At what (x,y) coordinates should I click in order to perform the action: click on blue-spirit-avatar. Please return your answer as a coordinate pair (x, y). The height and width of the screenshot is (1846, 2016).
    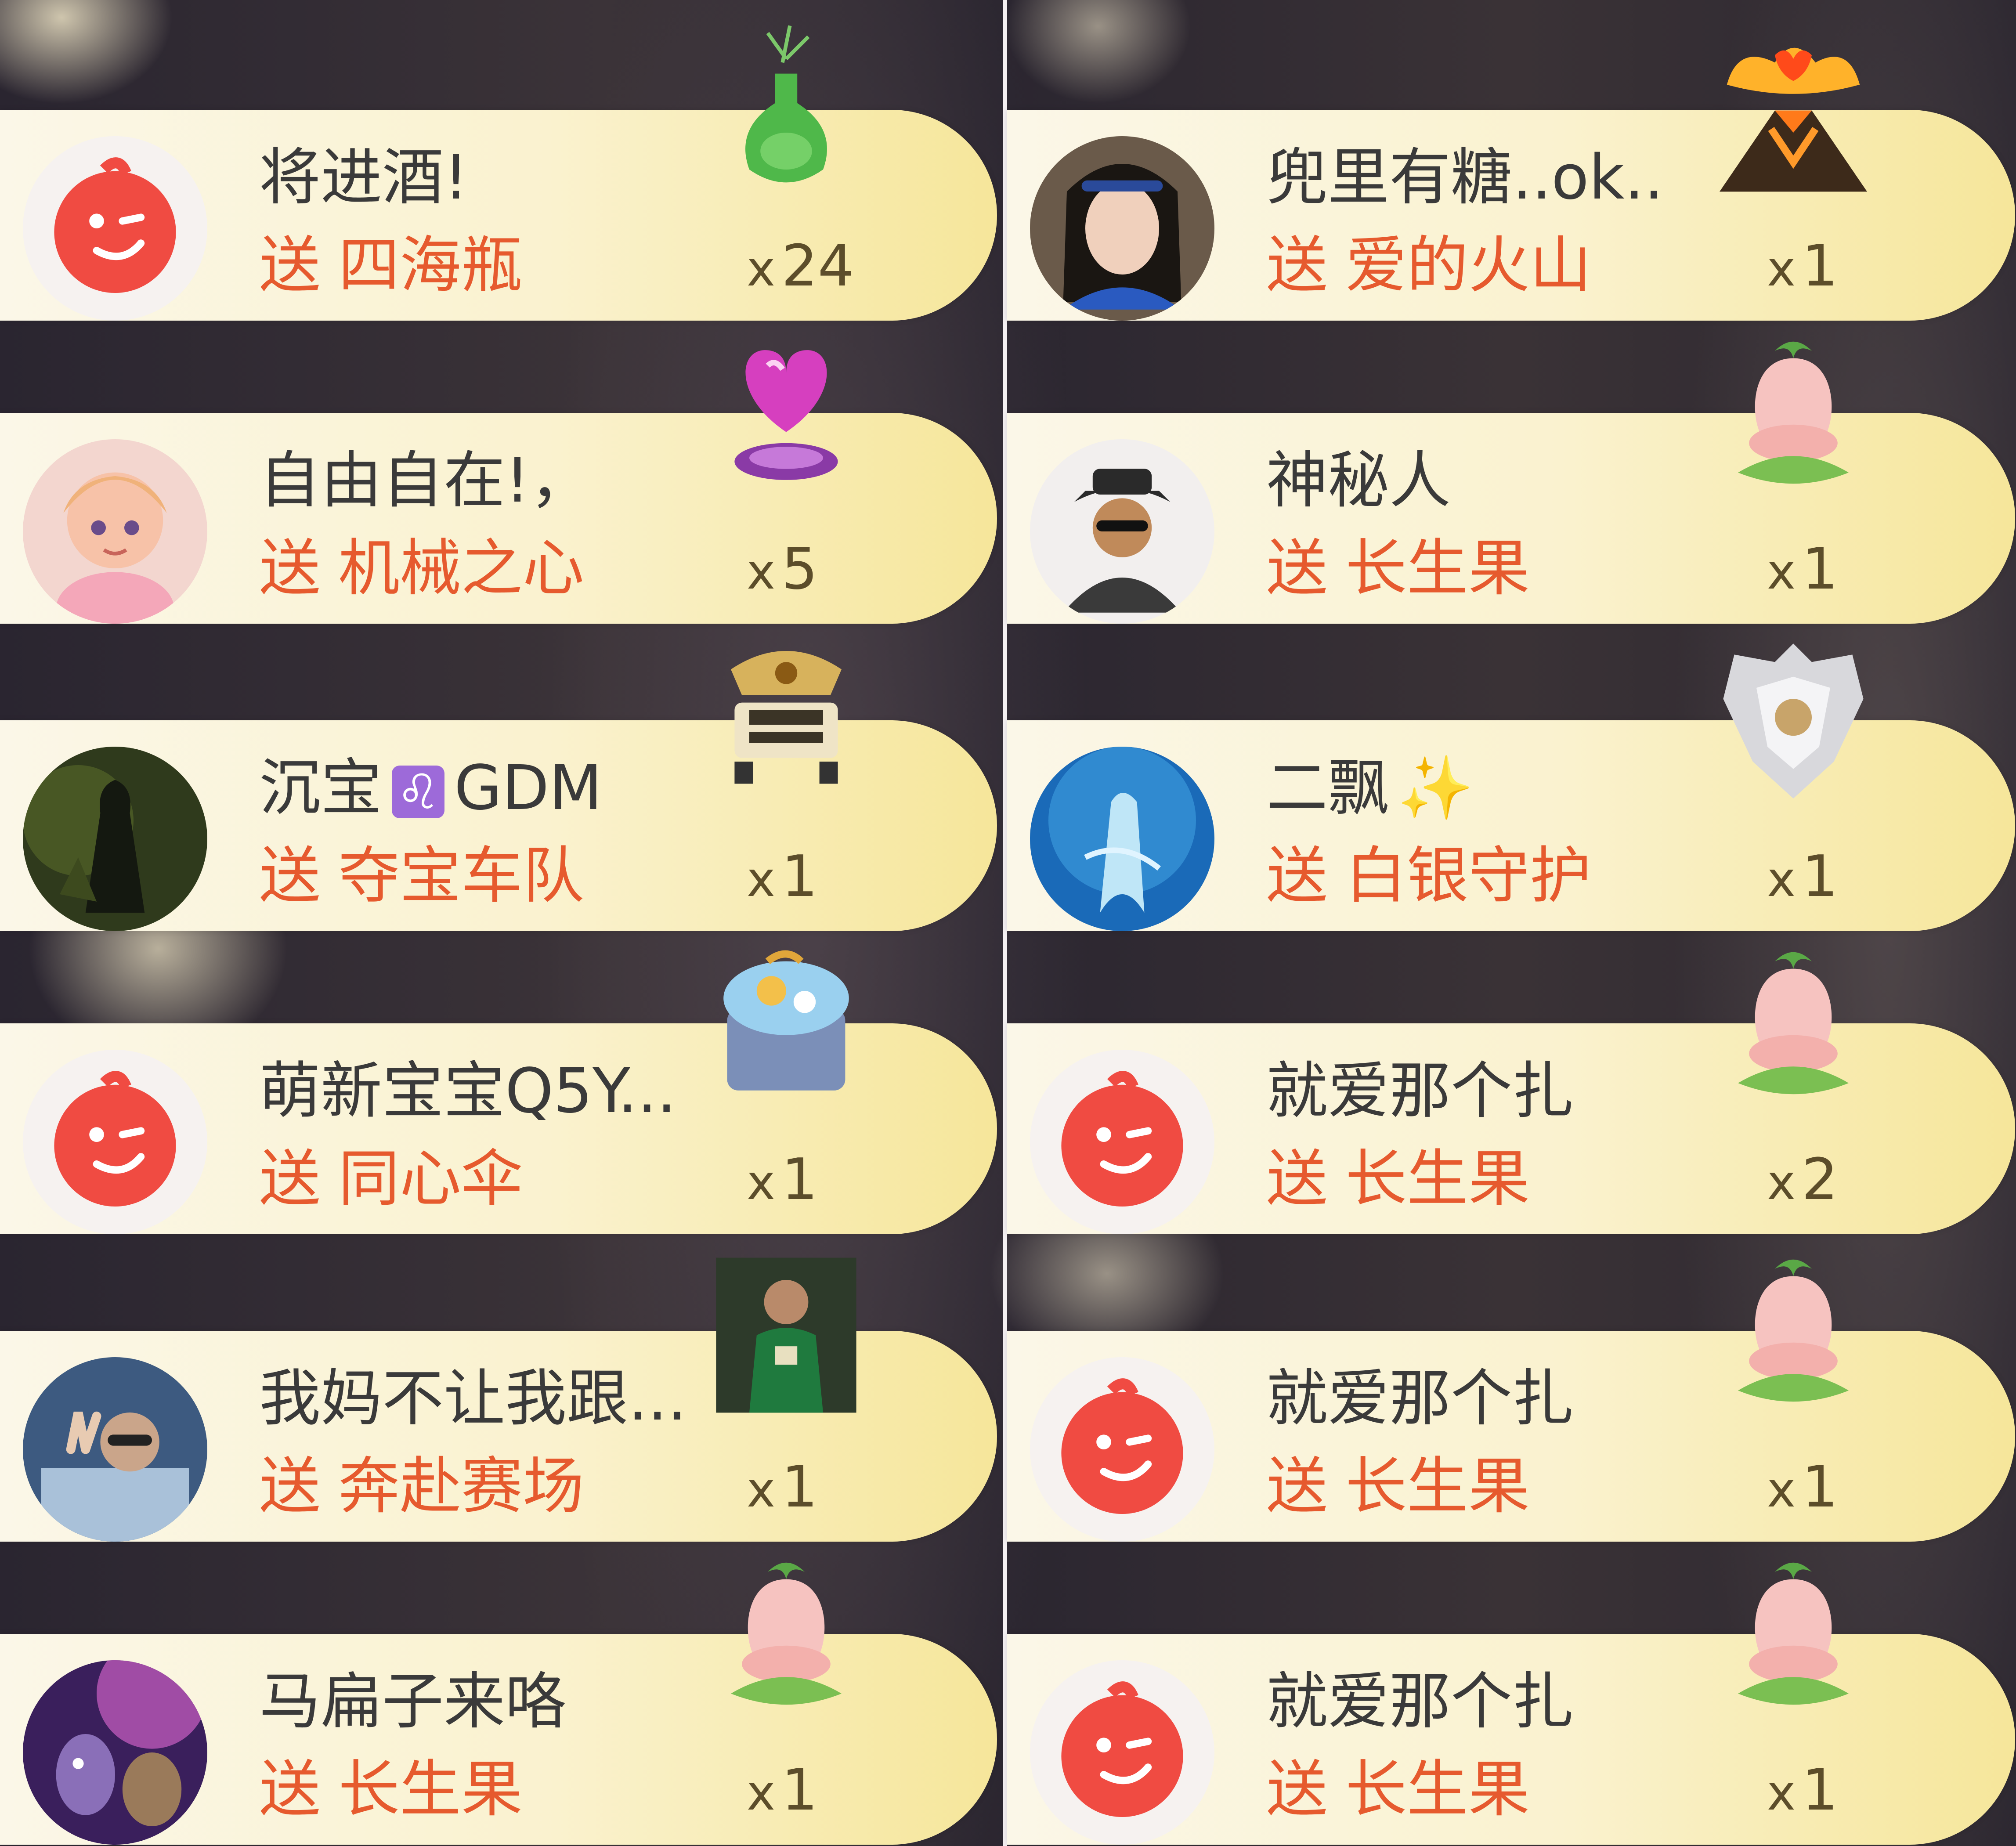
    Looking at the image, I should click on (1122, 839).